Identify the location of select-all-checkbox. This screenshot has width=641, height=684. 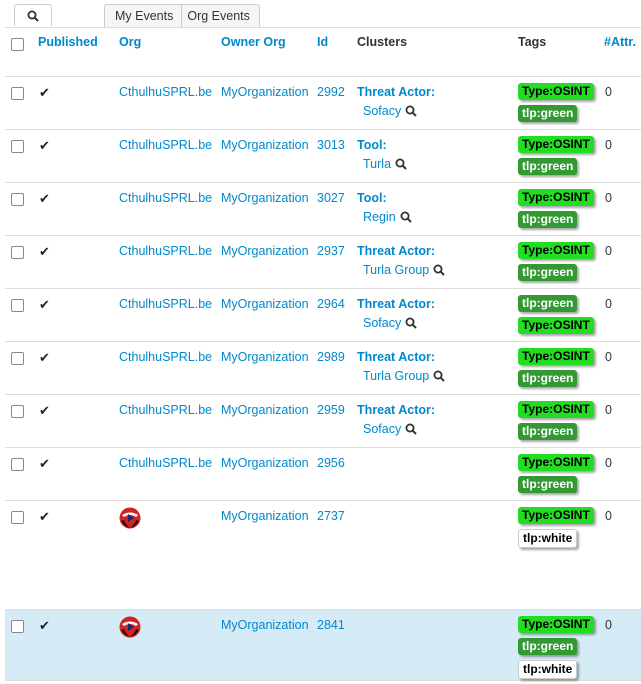
(17, 44).